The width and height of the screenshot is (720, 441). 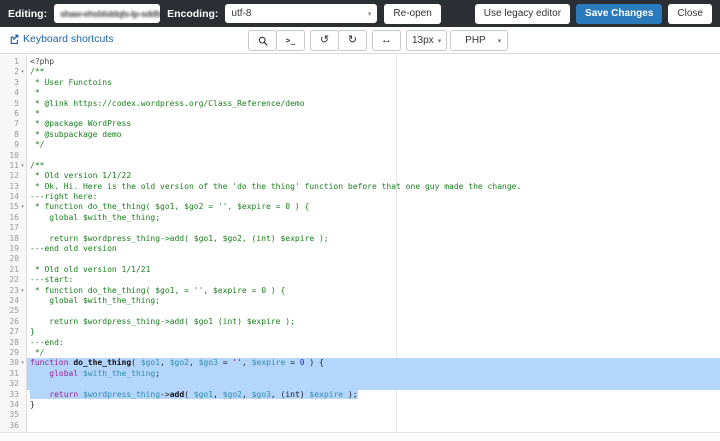 What do you see at coordinates (16, 61) in the screenshot?
I see `line-number: 1` at bounding box center [16, 61].